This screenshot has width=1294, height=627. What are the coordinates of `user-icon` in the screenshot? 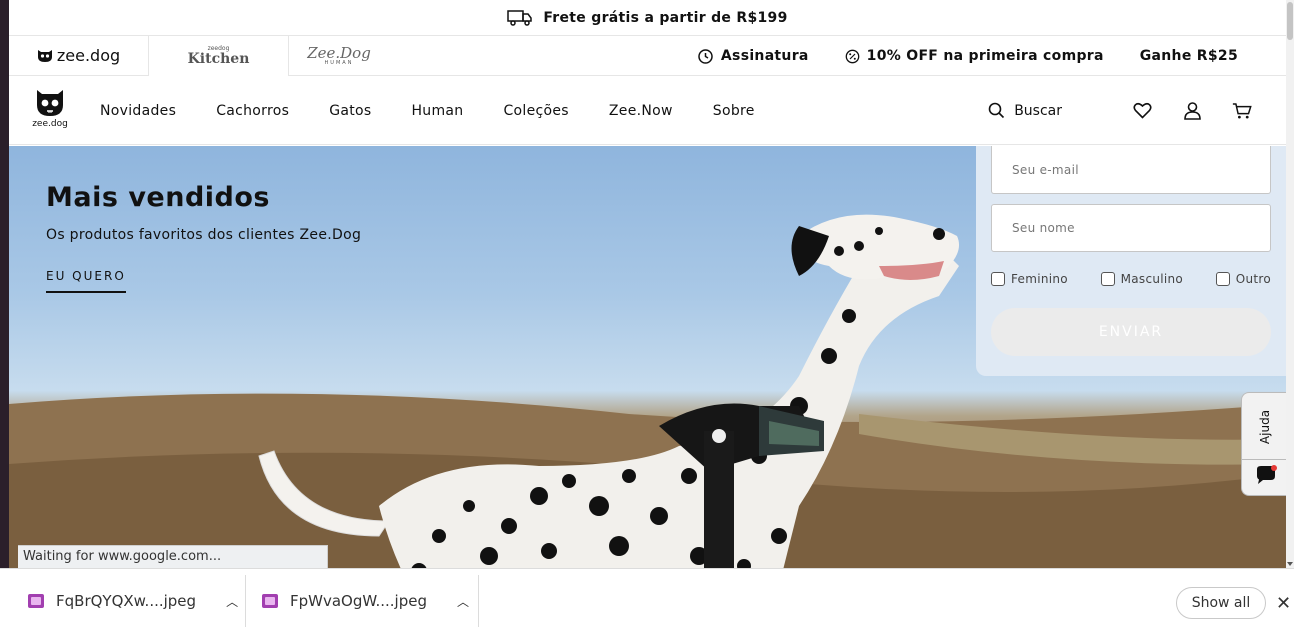 It's located at (1192, 110).